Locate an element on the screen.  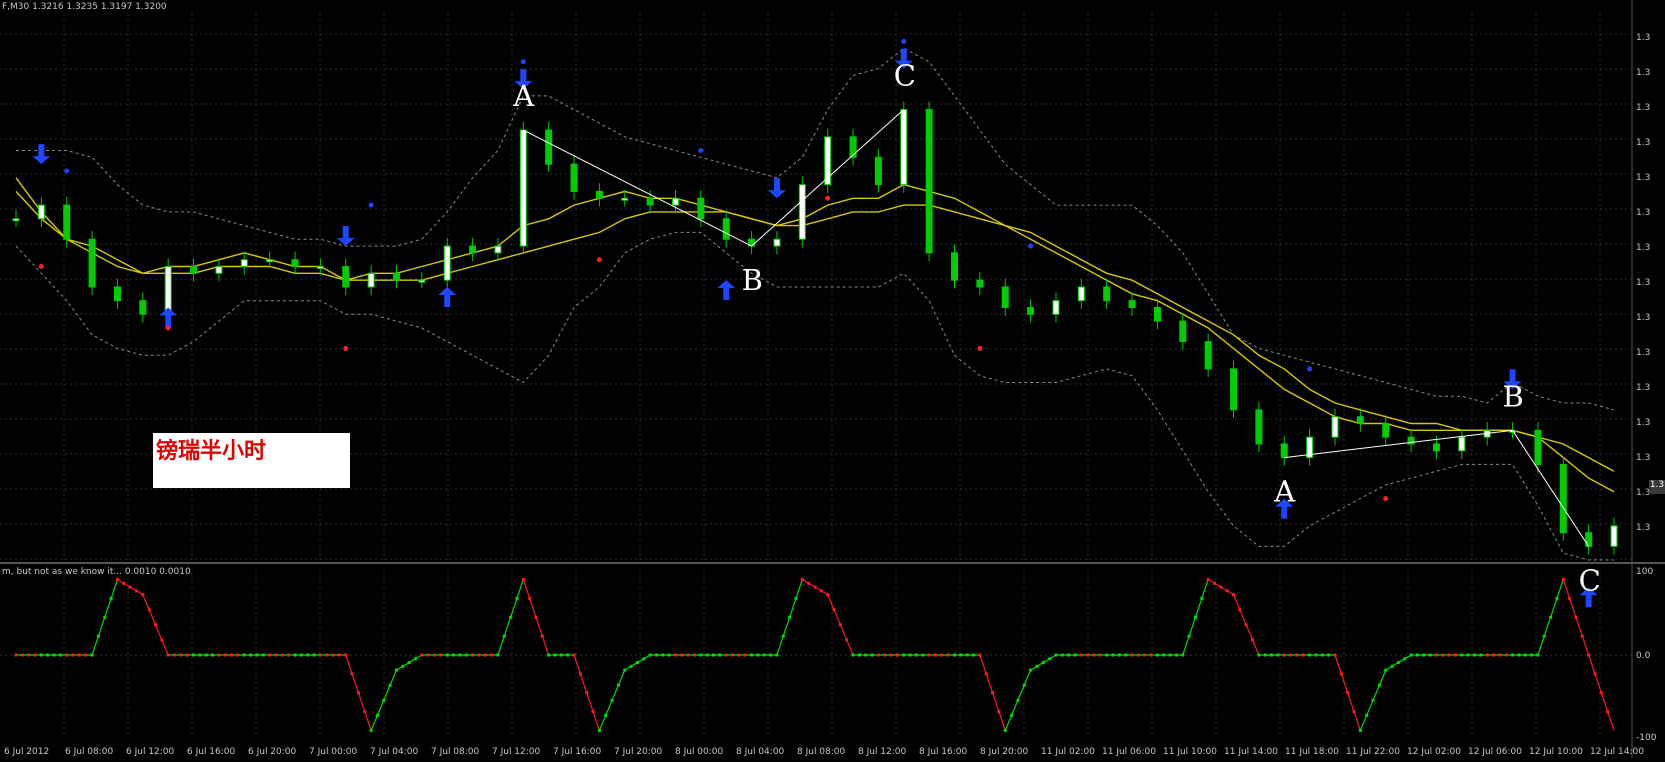
x-tick-label: 12 Jul 02:00 is located at coordinates (1434, 752).